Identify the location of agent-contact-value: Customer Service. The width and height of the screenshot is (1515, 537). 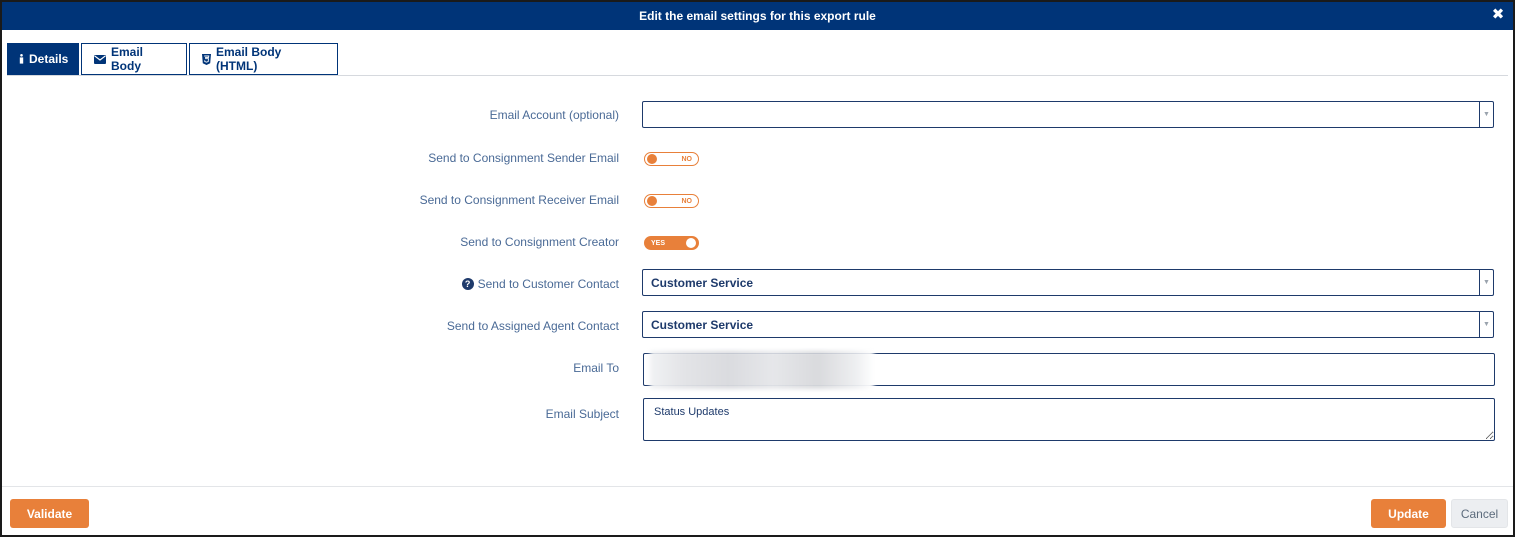
(702, 324).